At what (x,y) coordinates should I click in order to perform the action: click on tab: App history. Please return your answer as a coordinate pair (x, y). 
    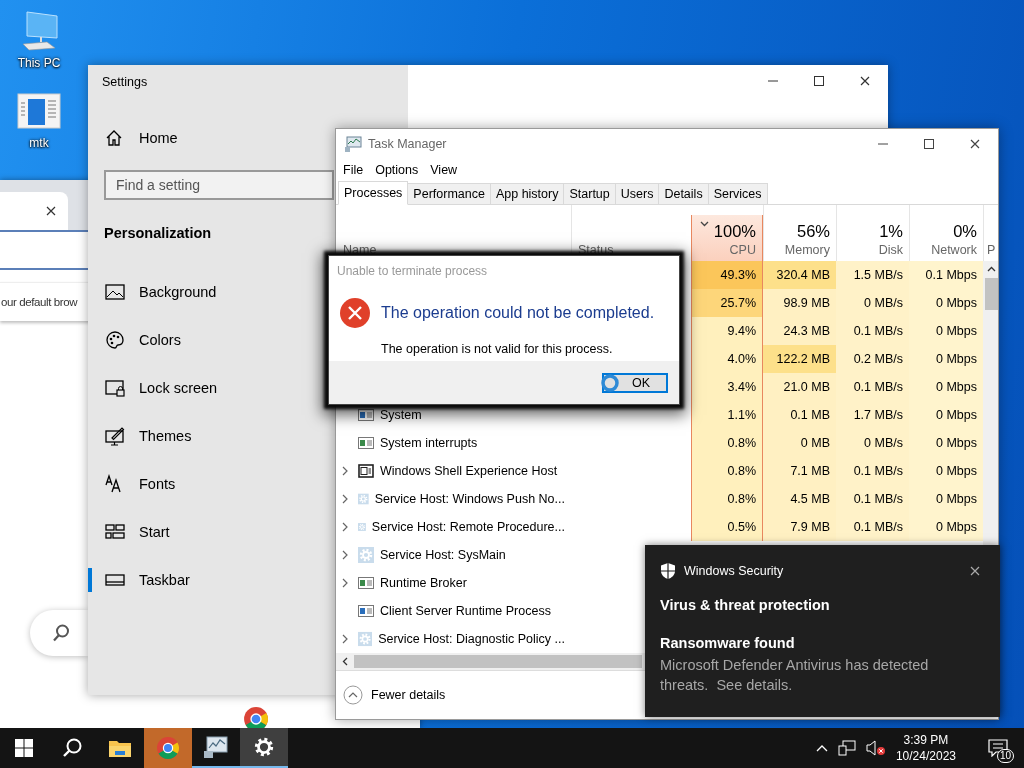
    Looking at the image, I should click on (527, 193).